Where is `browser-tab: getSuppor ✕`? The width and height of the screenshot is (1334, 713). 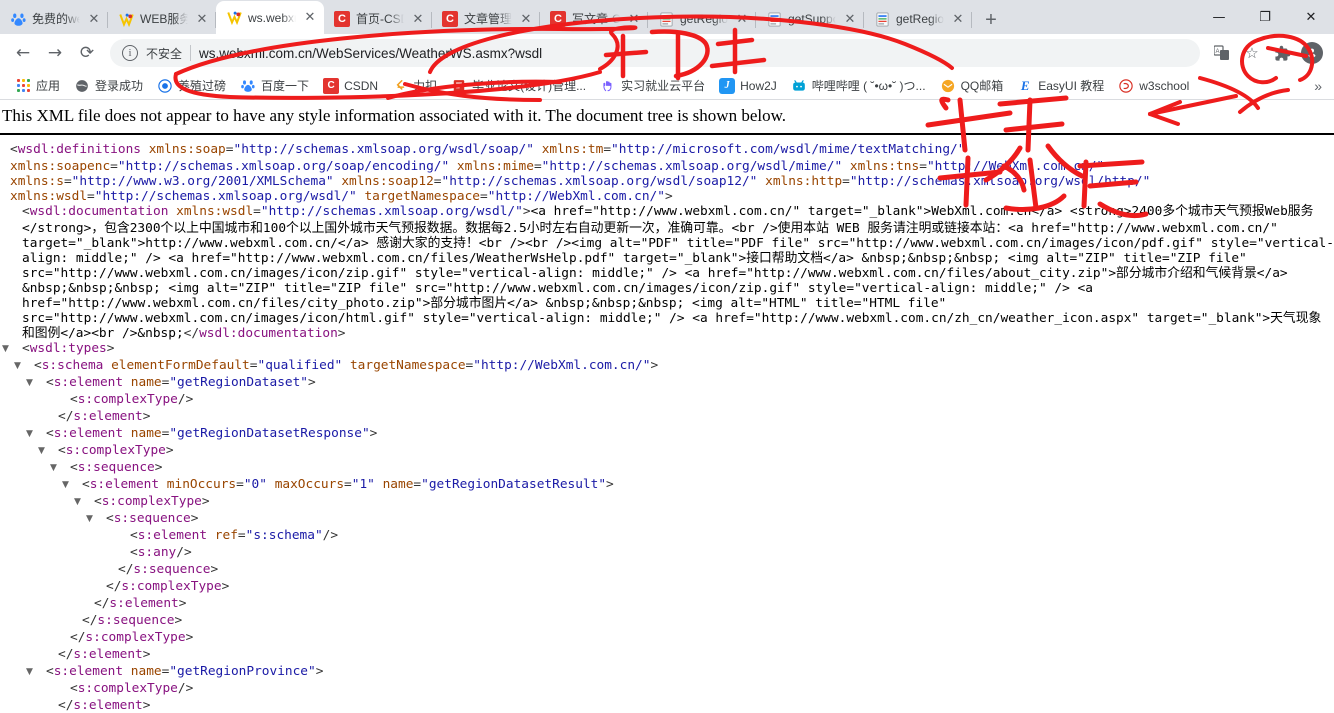
browser-tab: getSuppor ✕ is located at coordinates (810, 19).